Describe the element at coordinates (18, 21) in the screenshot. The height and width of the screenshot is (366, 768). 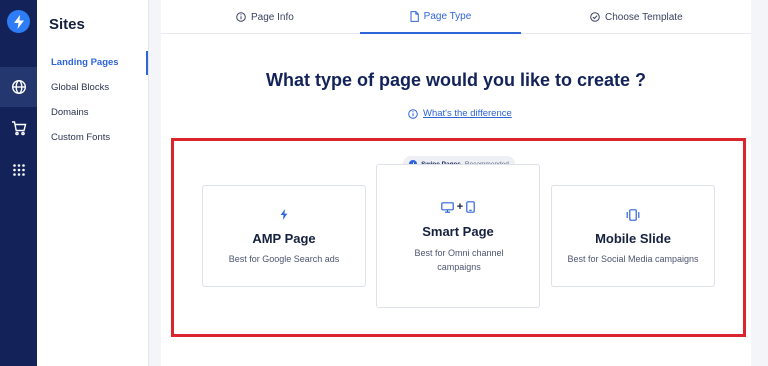
I see `app-logo-icon` at that location.